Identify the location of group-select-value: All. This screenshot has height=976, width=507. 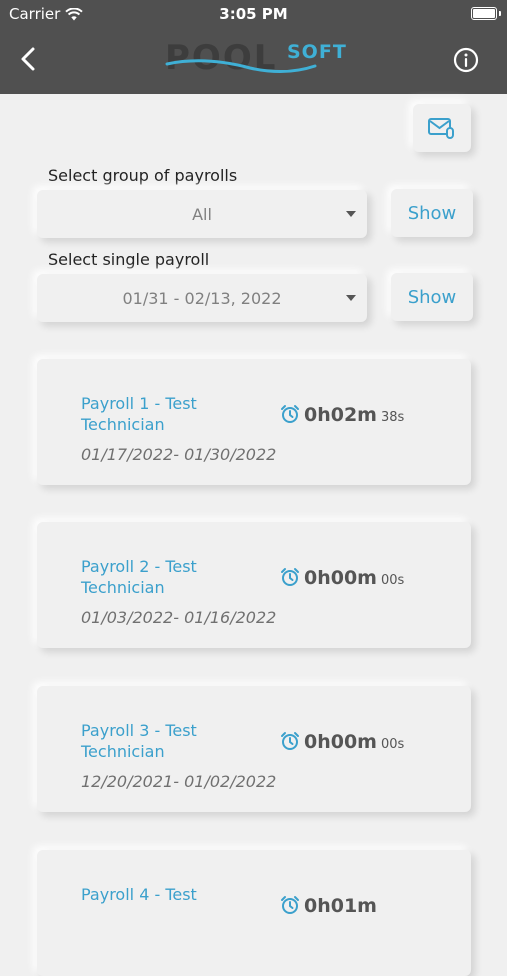
(202, 214).